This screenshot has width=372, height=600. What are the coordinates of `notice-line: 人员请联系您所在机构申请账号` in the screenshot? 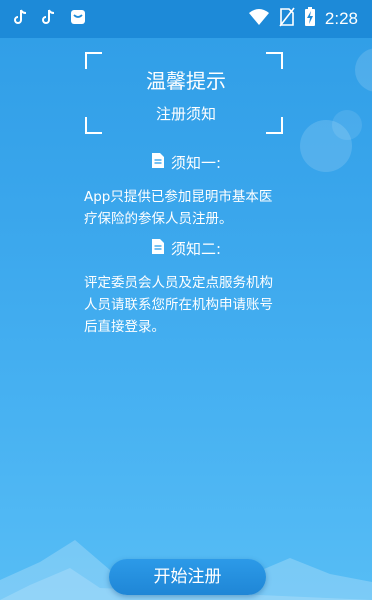 It's located at (178, 305).